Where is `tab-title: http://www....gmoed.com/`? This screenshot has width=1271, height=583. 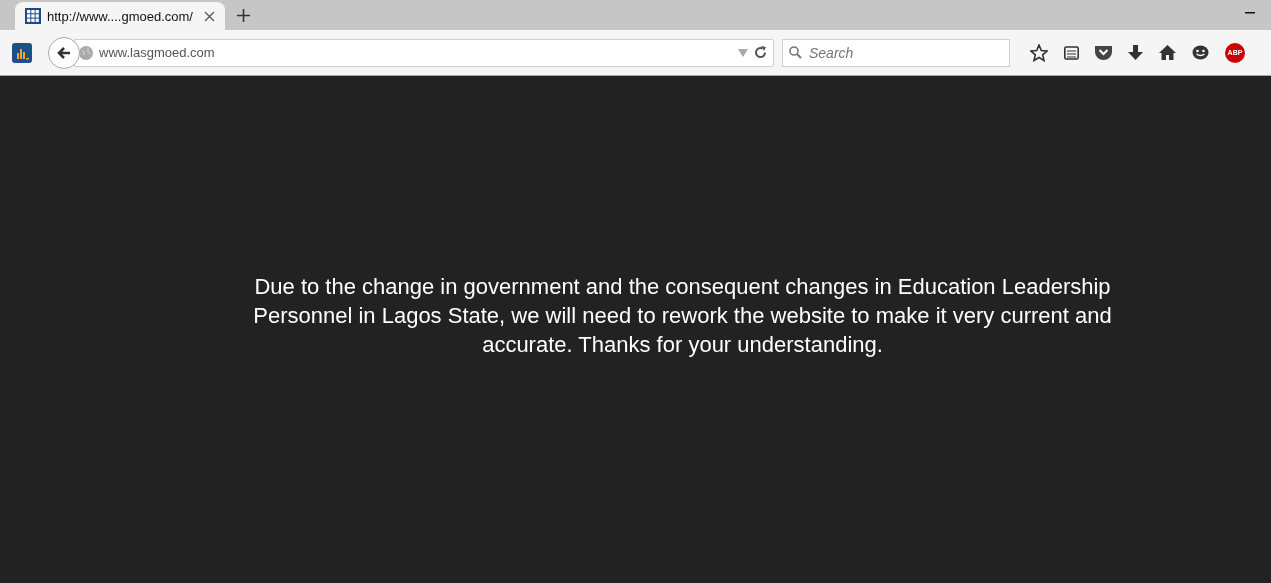 tab-title: http://www....gmoed.com/ is located at coordinates (120, 16).